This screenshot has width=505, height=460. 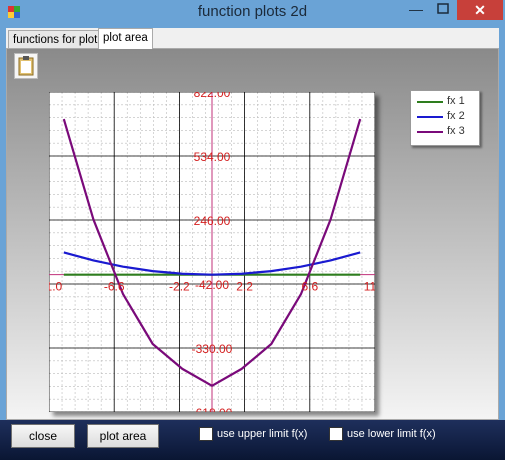 I want to click on legend-label: fx 2, so click(x=456, y=116).